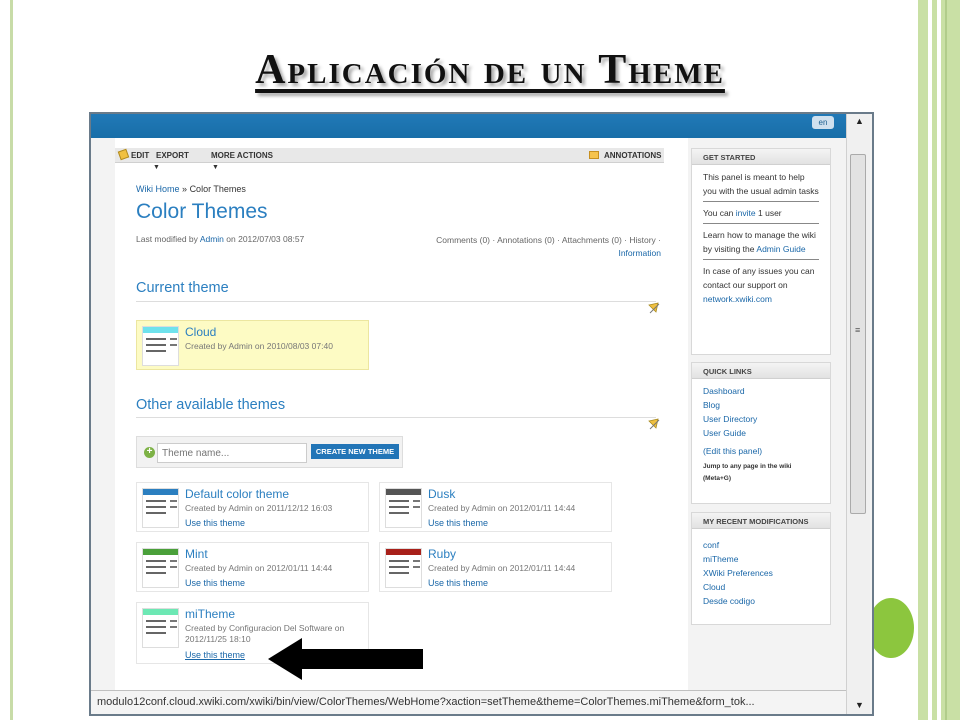 Image resolution: width=960 pixels, height=720 pixels. What do you see at coordinates (182, 288) in the screenshot?
I see `current-theme-heading: Current theme` at bounding box center [182, 288].